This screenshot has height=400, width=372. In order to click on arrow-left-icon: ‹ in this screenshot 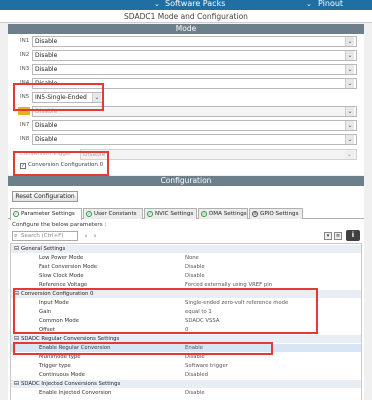, I will do `click(86, 236)`.